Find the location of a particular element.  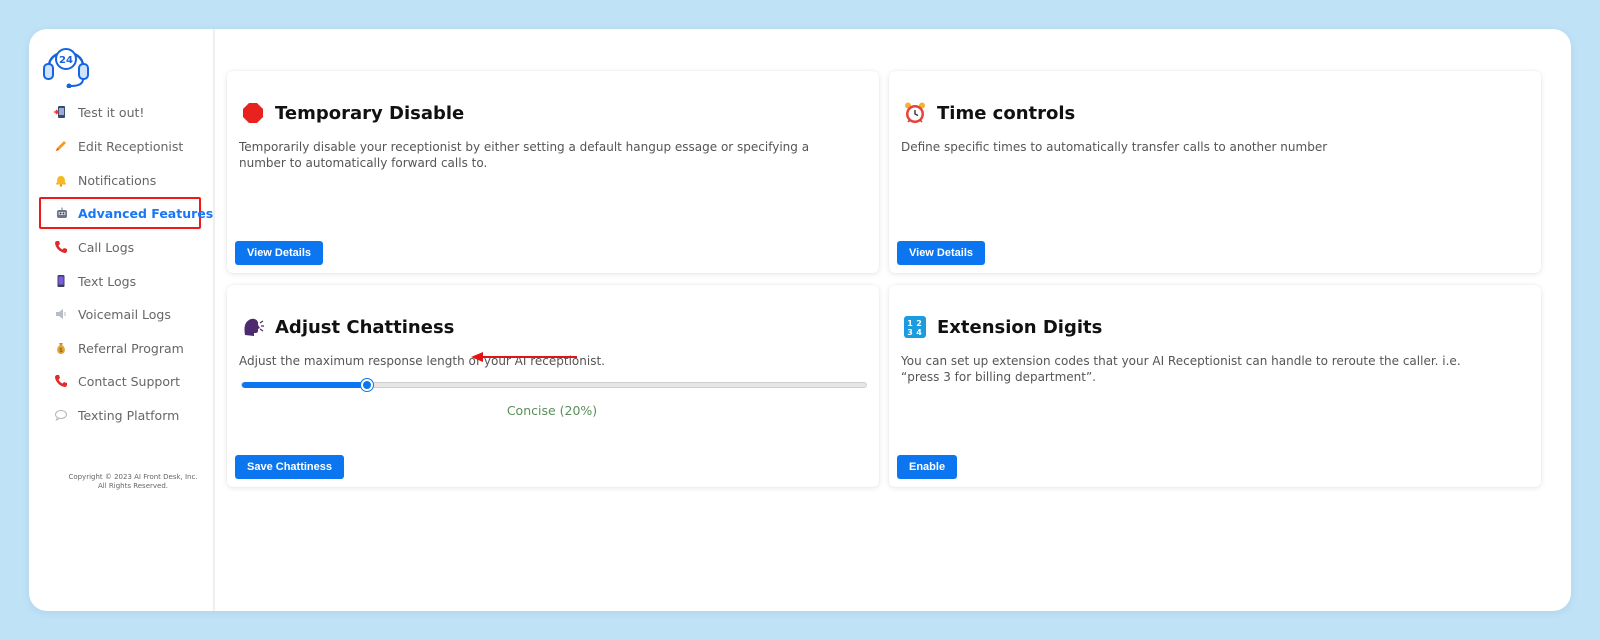

speech-bubble-icon is located at coordinates (61, 415).